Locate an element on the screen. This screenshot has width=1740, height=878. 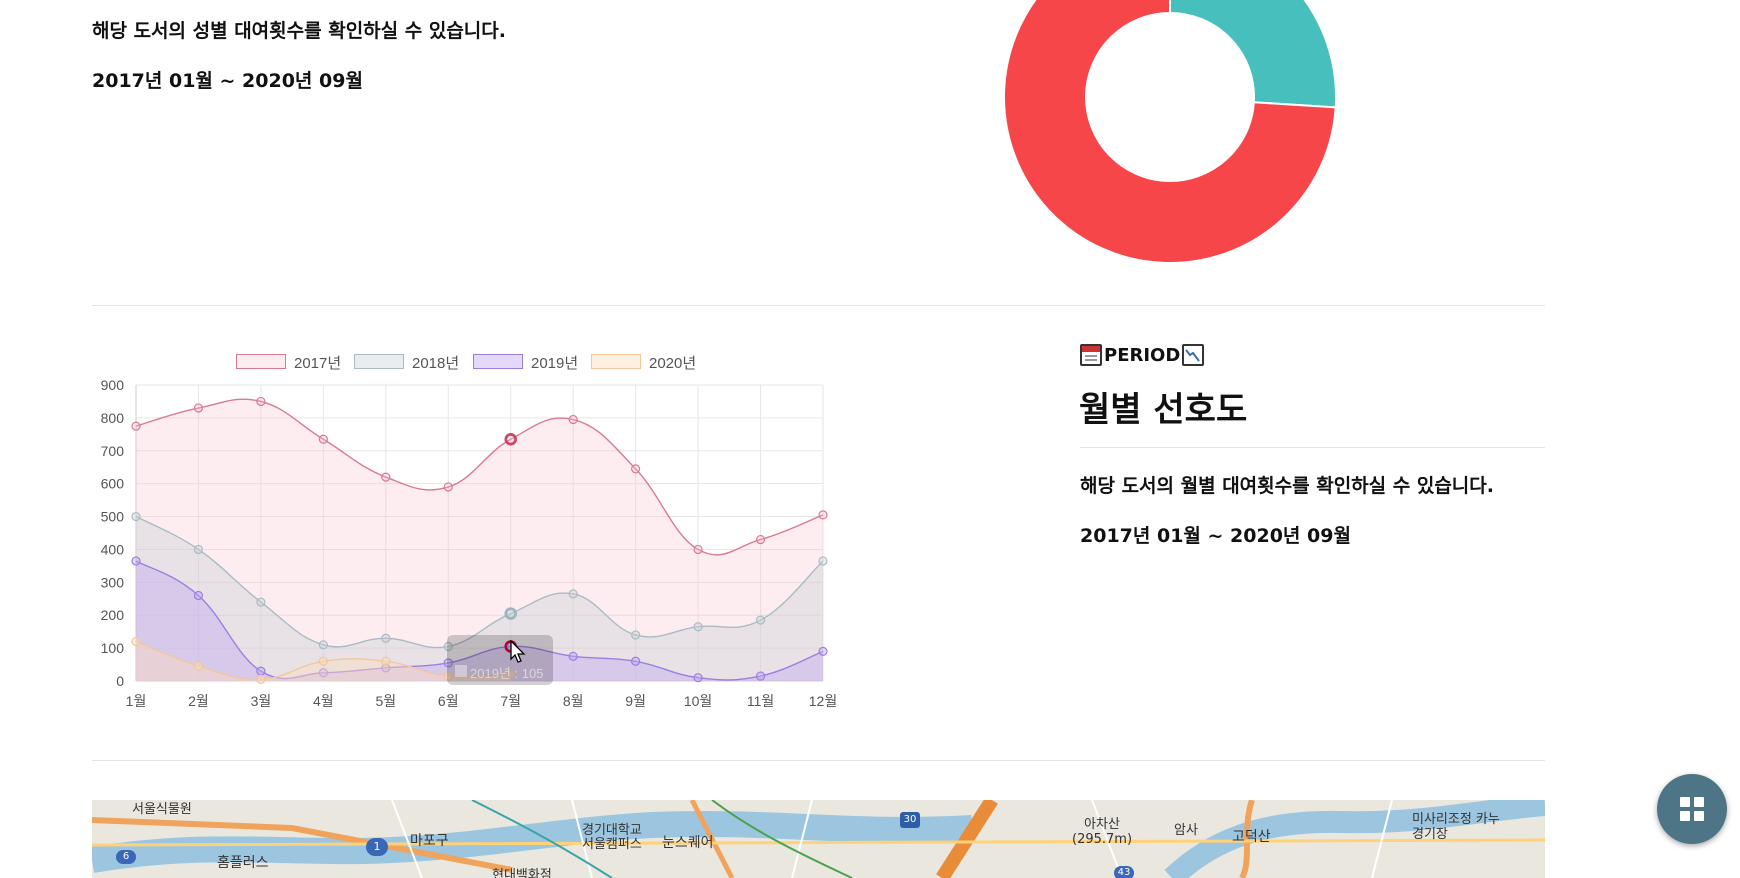
y-tick-label: 800 is located at coordinates (113, 418).